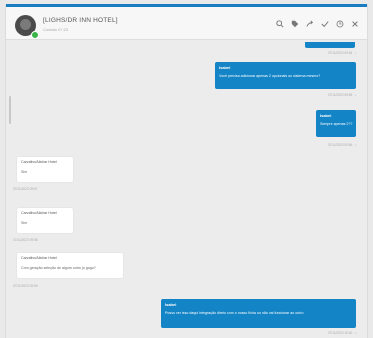 The width and height of the screenshot is (373, 338). Describe the element at coordinates (342, 95) in the screenshot. I see `message-timestamp: 07/11/2023 09:55 ✓` at that location.